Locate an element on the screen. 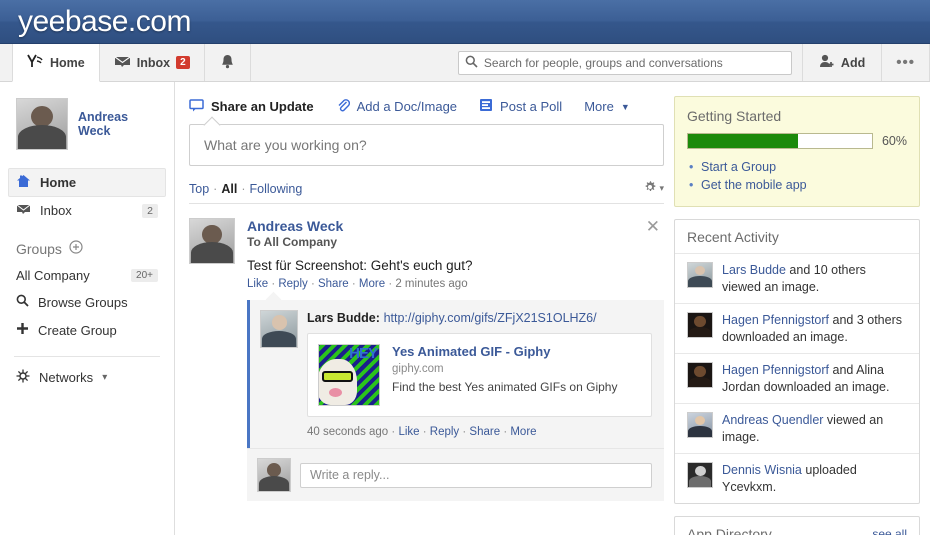  activity-actor: Dennis Wisnia is located at coordinates (762, 470).